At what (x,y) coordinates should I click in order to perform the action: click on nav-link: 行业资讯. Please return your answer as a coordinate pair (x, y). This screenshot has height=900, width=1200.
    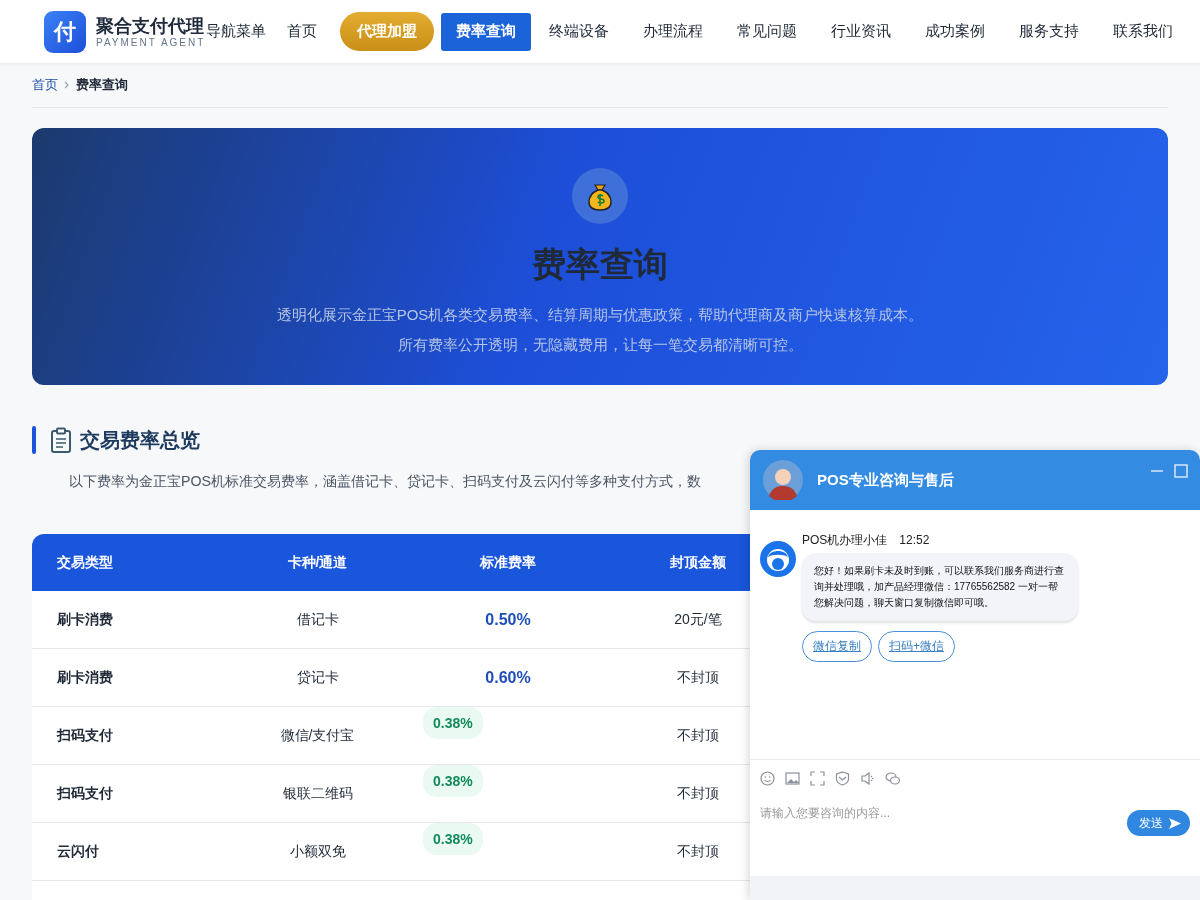
    Looking at the image, I should click on (861, 31).